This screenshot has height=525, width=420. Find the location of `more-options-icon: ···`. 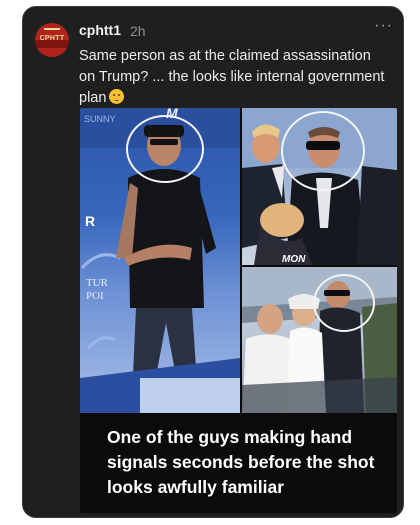

more-options-icon: ··· is located at coordinates (383, 26).